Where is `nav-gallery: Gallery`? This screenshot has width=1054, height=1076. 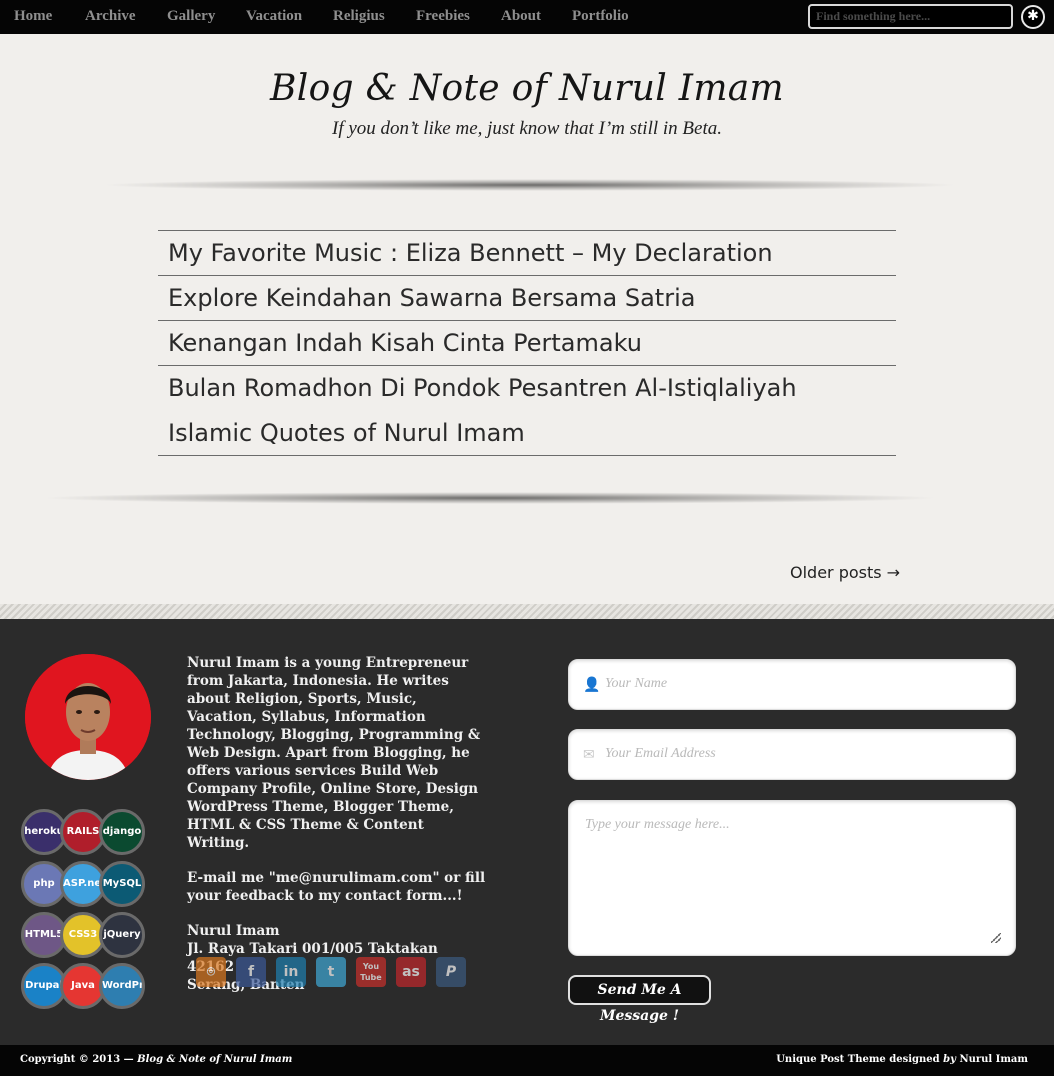 nav-gallery: Gallery is located at coordinates (191, 16).